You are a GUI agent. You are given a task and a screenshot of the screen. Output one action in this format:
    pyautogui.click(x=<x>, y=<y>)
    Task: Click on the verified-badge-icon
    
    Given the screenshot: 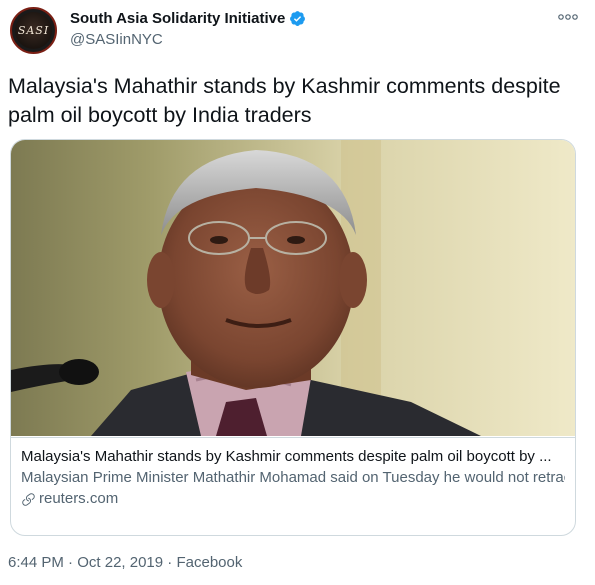 What is the action you would take?
    pyautogui.click(x=298, y=18)
    